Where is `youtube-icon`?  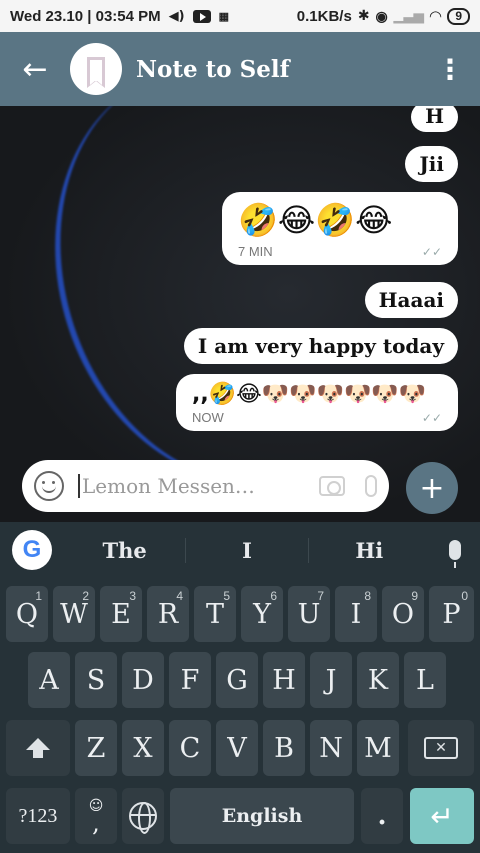 youtube-icon is located at coordinates (201, 16).